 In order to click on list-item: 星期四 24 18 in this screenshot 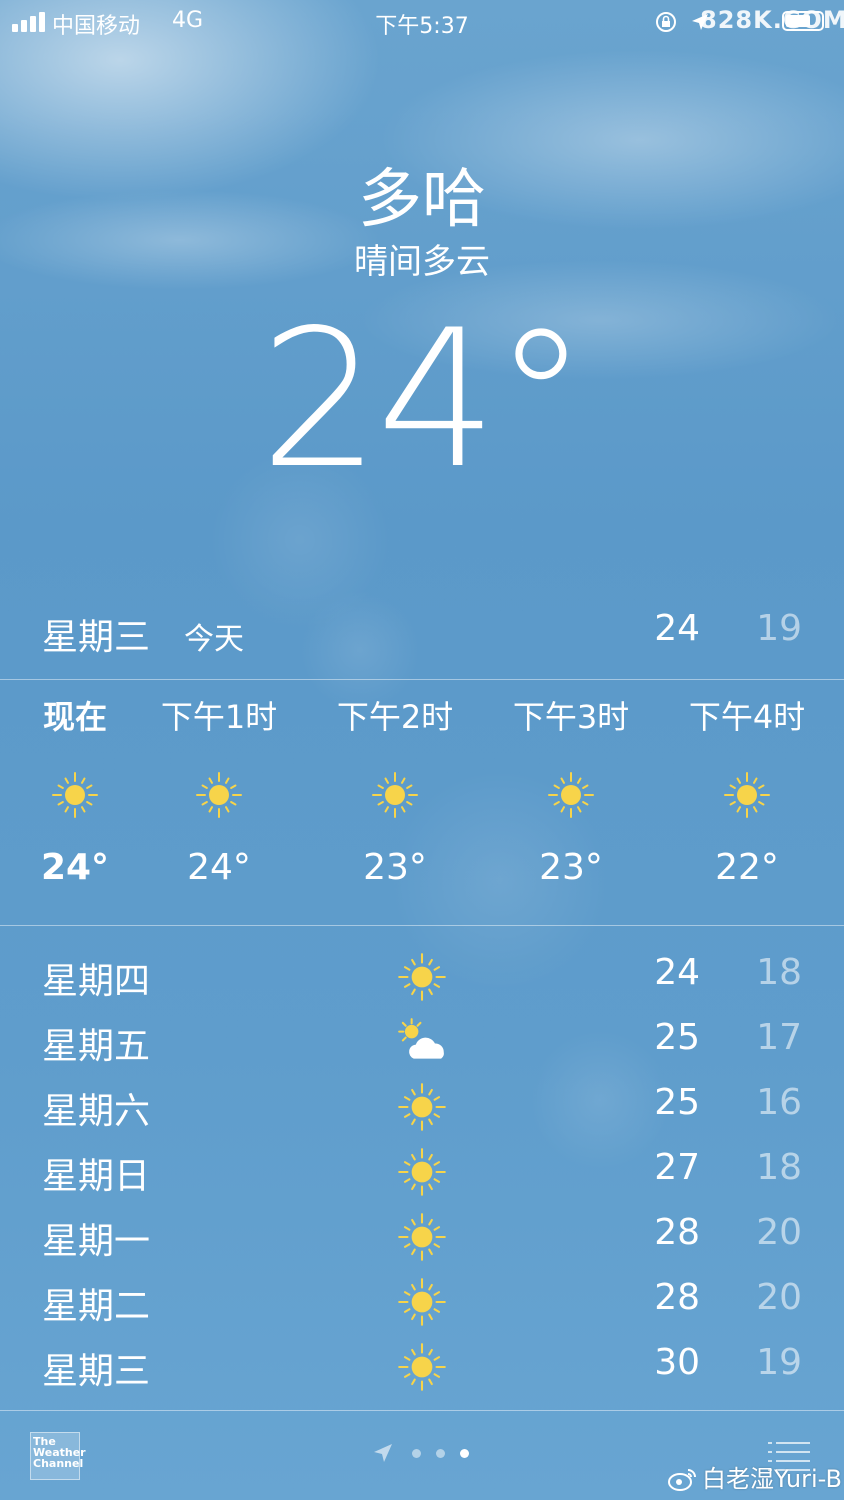, I will do `click(422, 976)`.